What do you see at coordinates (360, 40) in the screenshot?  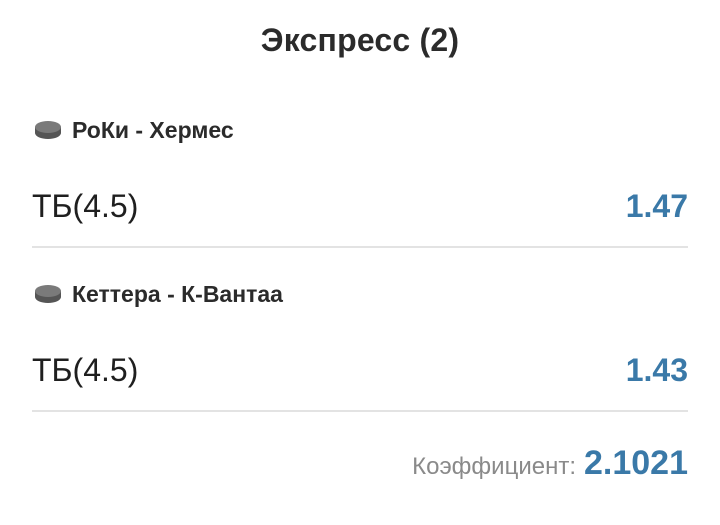 I see `page-title: Экспресс (2)` at bounding box center [360, 40].